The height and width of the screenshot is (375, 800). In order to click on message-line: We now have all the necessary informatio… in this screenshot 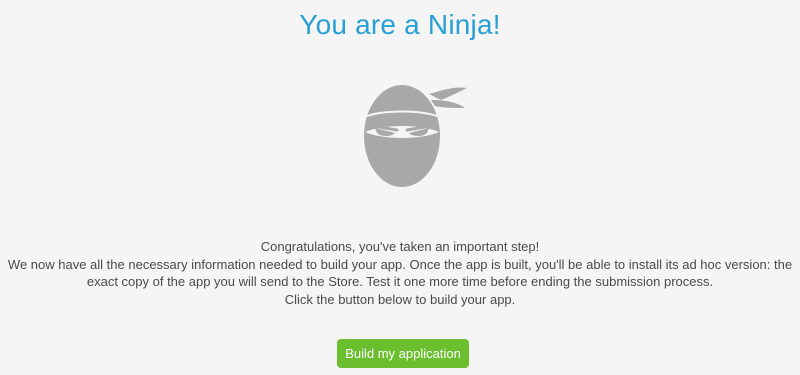, I will do `click(400, 264)`.